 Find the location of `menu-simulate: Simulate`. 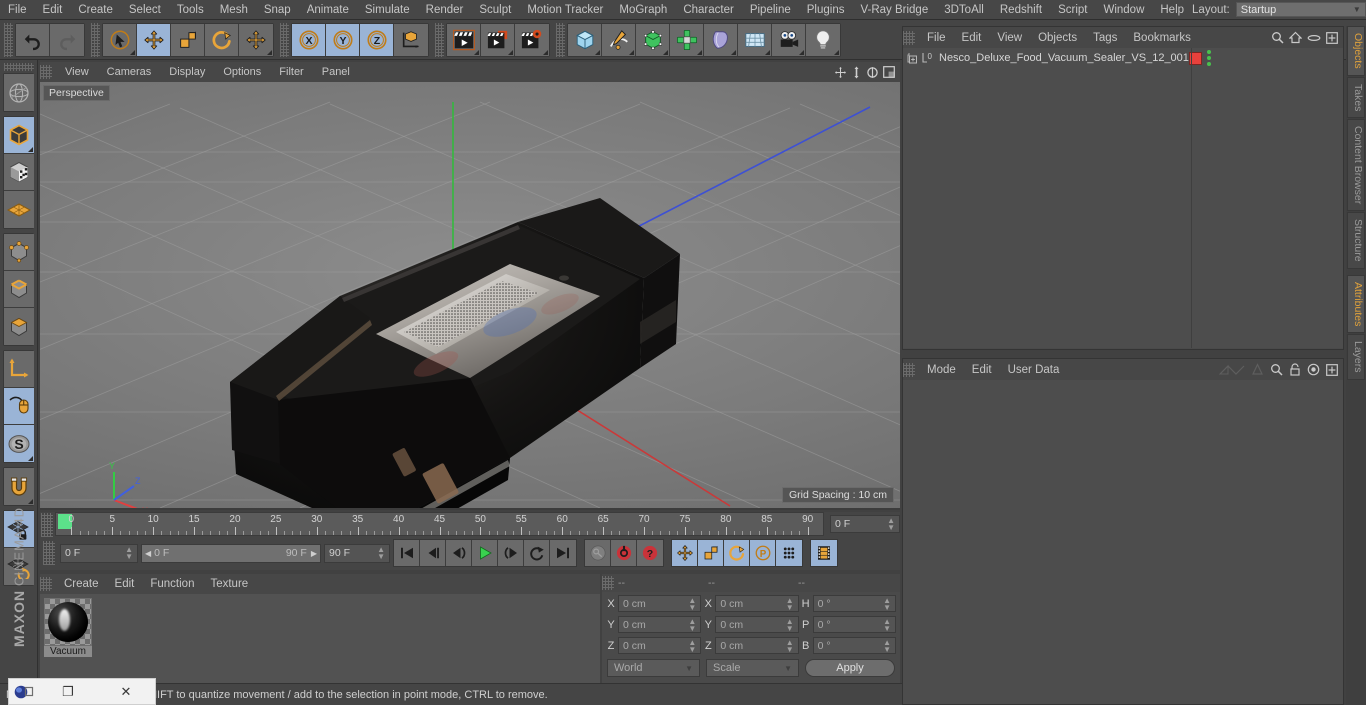

menu-simulate: Simulate is located at coordinates (387, 10).